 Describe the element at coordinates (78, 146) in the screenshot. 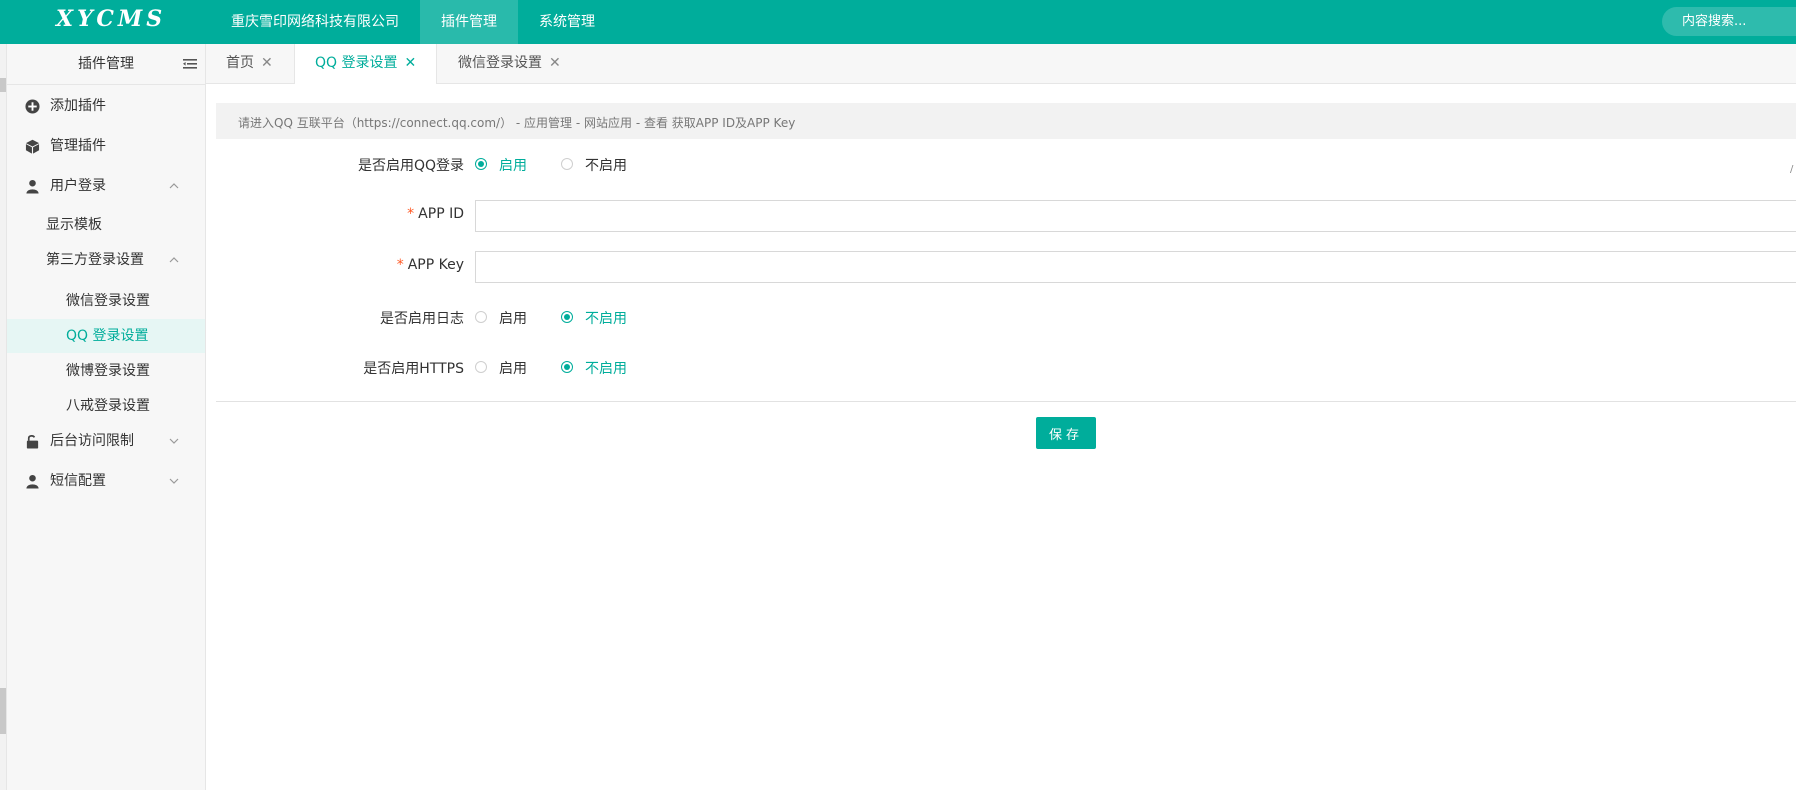

I see `sidebar-item-label: 管理插件` at that location.